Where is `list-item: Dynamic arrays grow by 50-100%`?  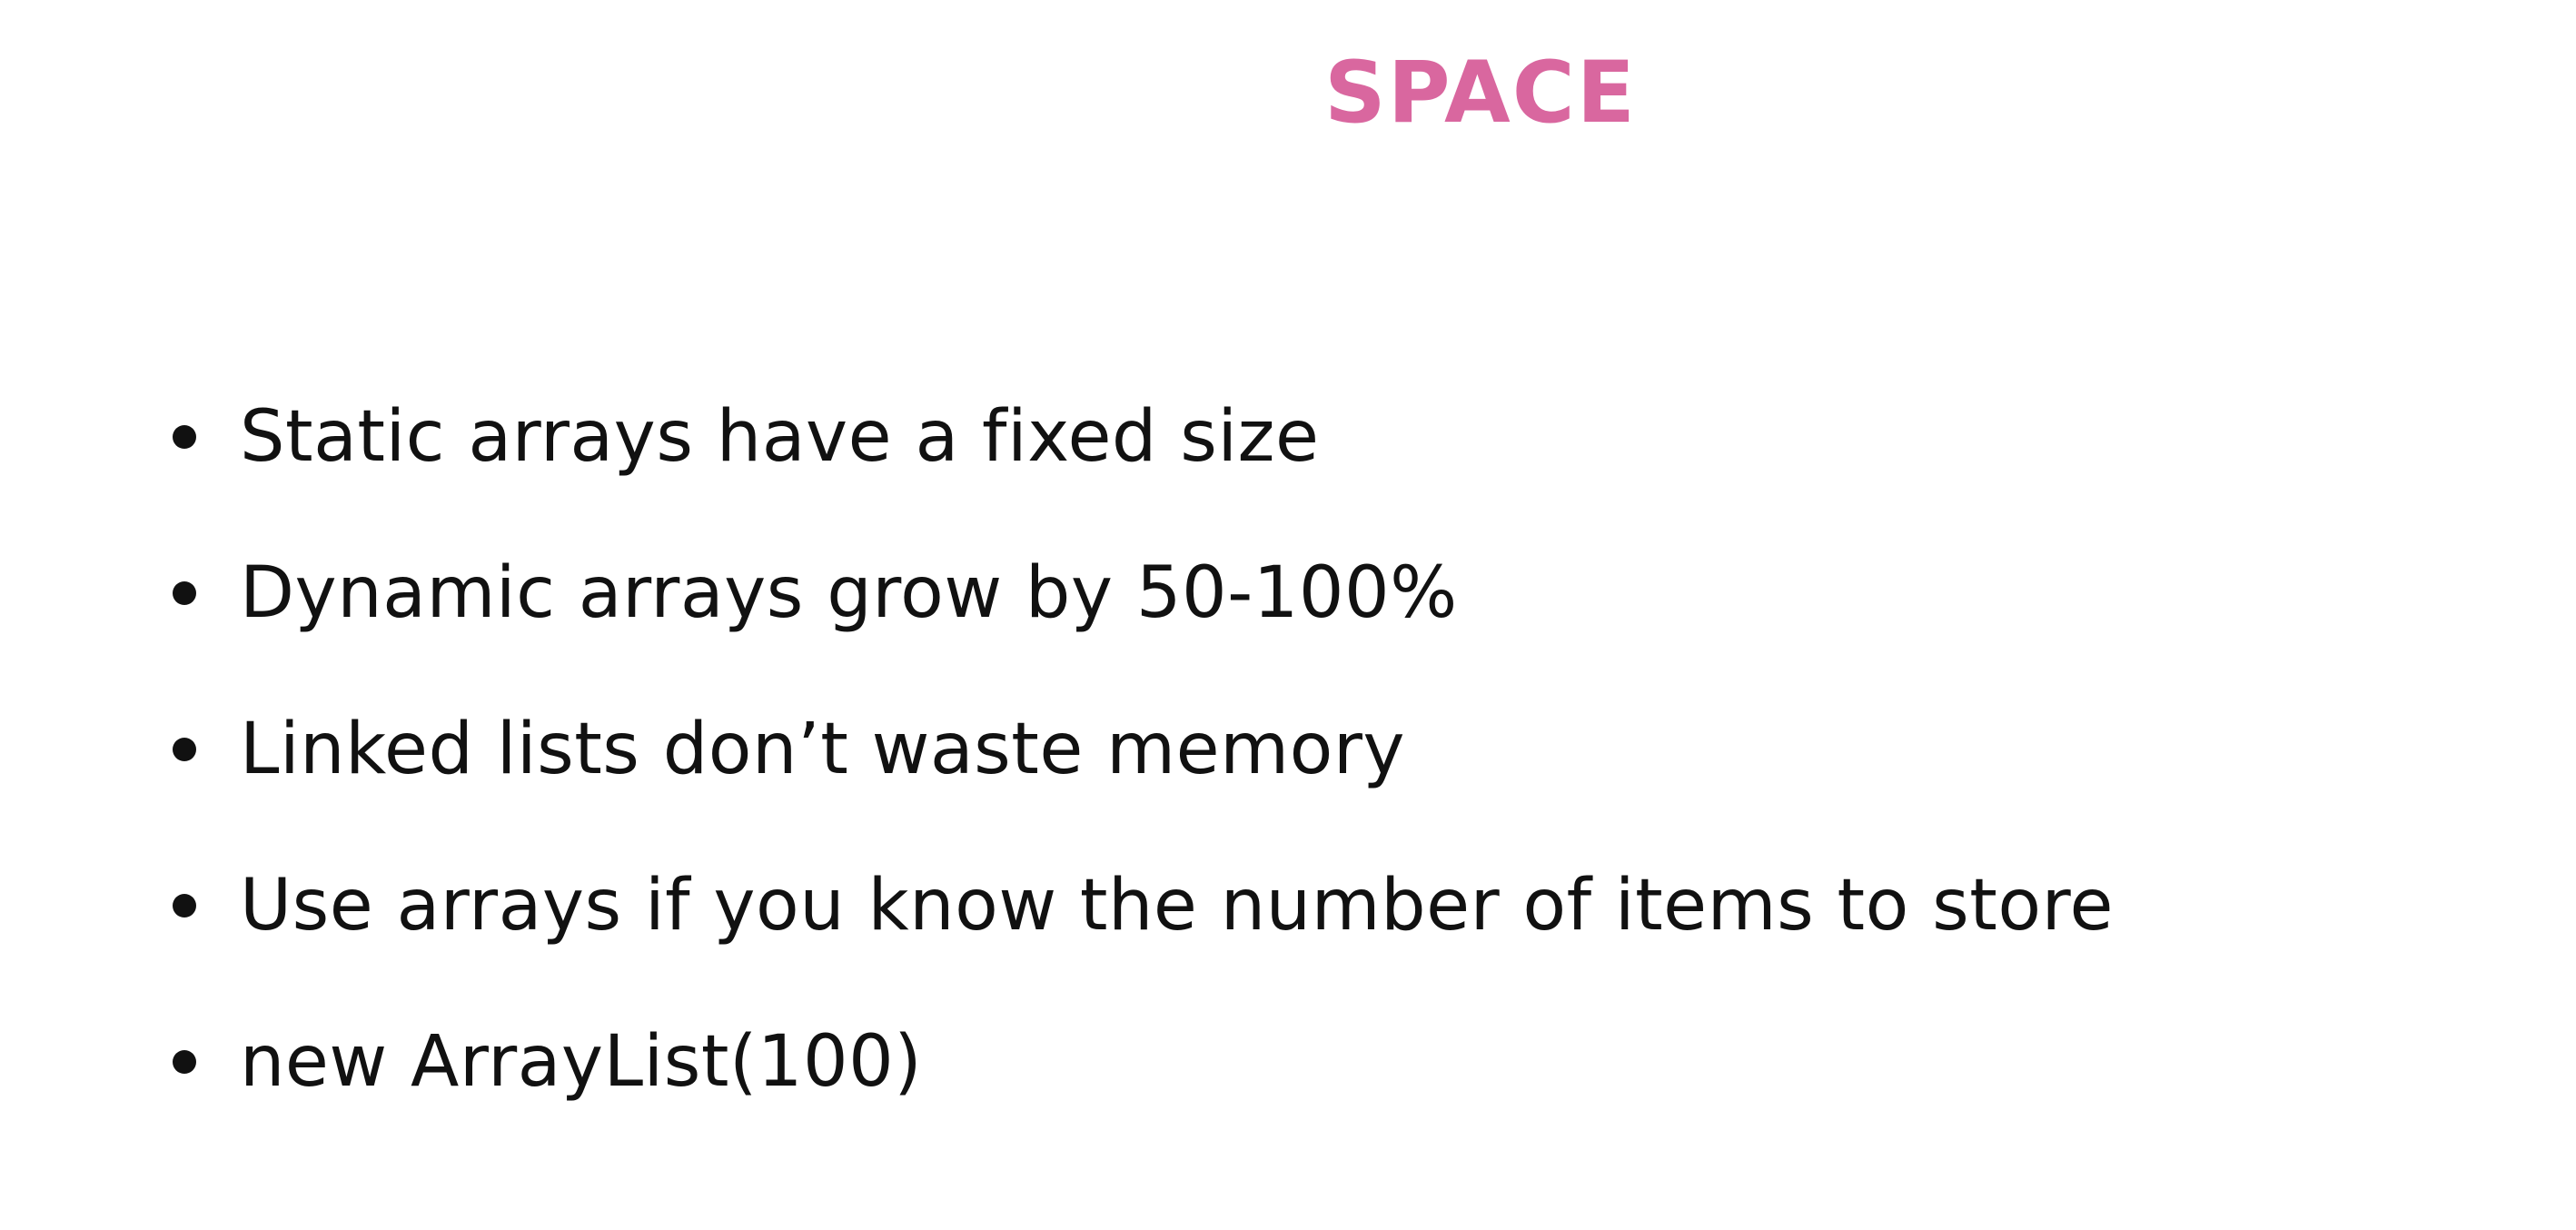
list-item: Dynamic arrays grow by 50-100% is located at coordinates (1143, 593).